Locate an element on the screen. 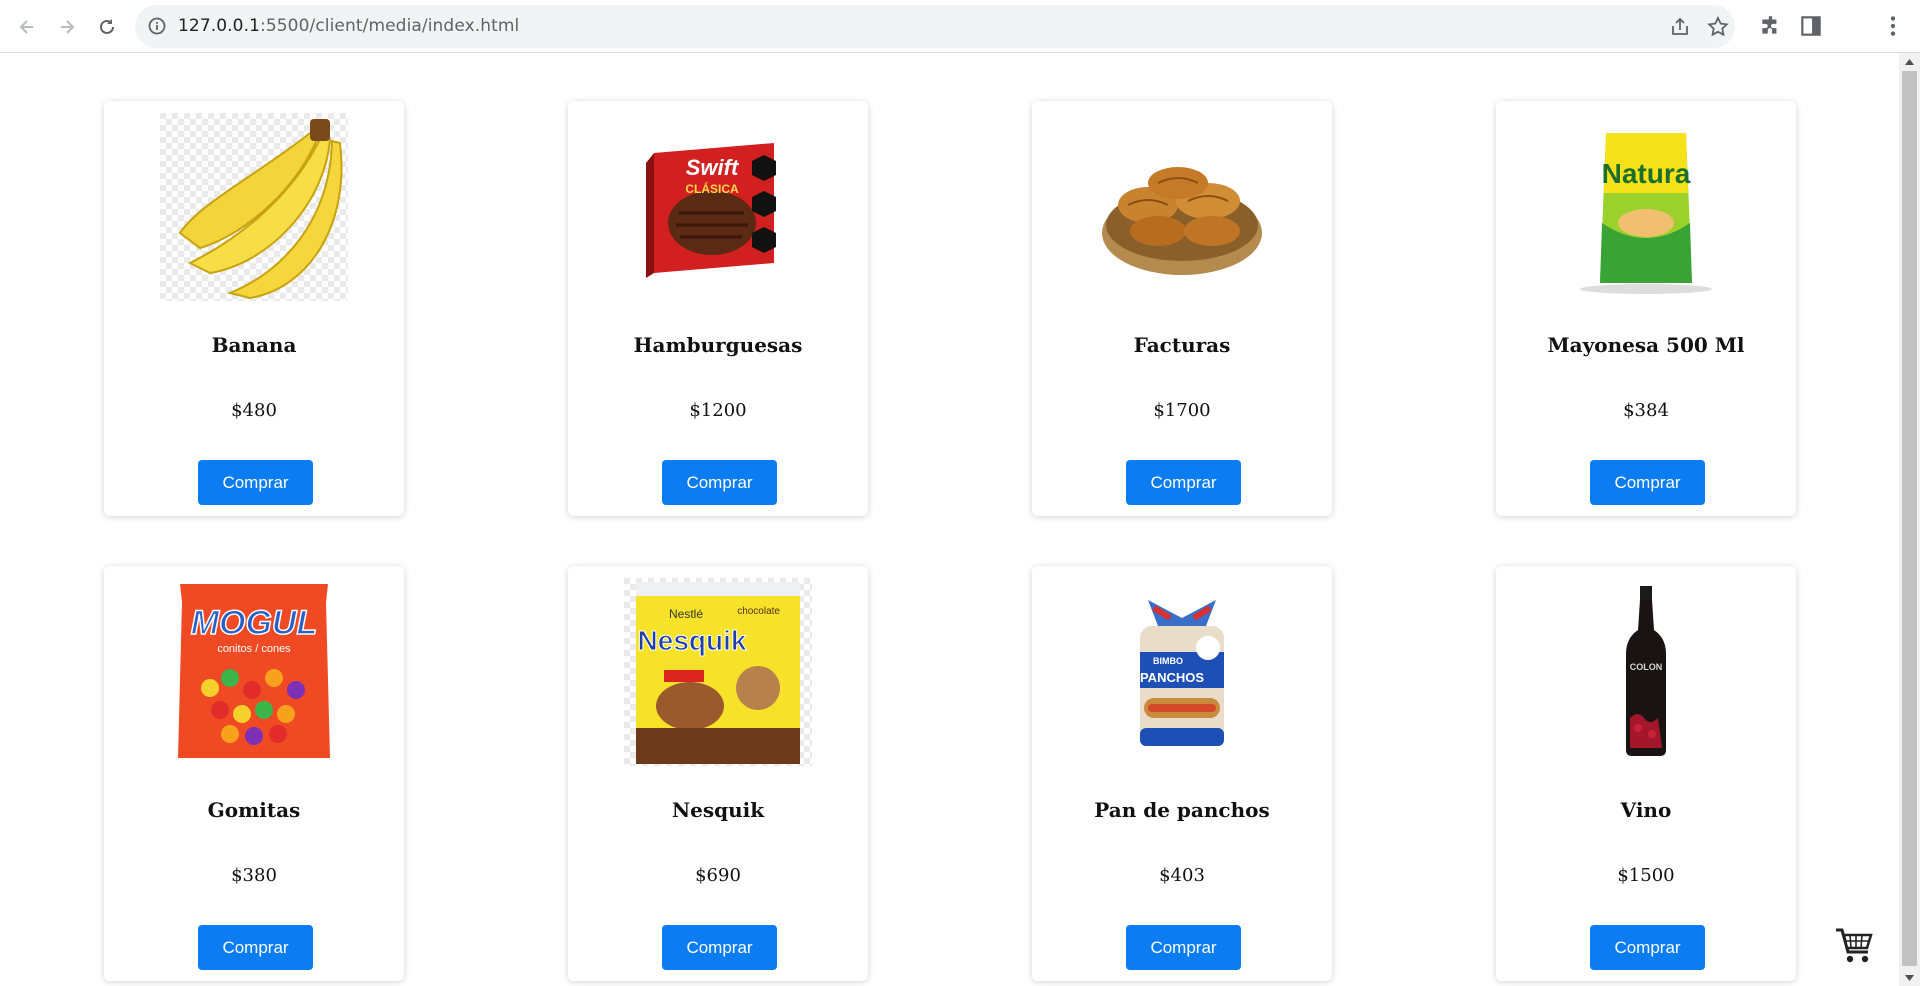 Image resolution: width=1920 pixels, height=986 pixels. brand-text: Swift is located at coordinates (713, 167).